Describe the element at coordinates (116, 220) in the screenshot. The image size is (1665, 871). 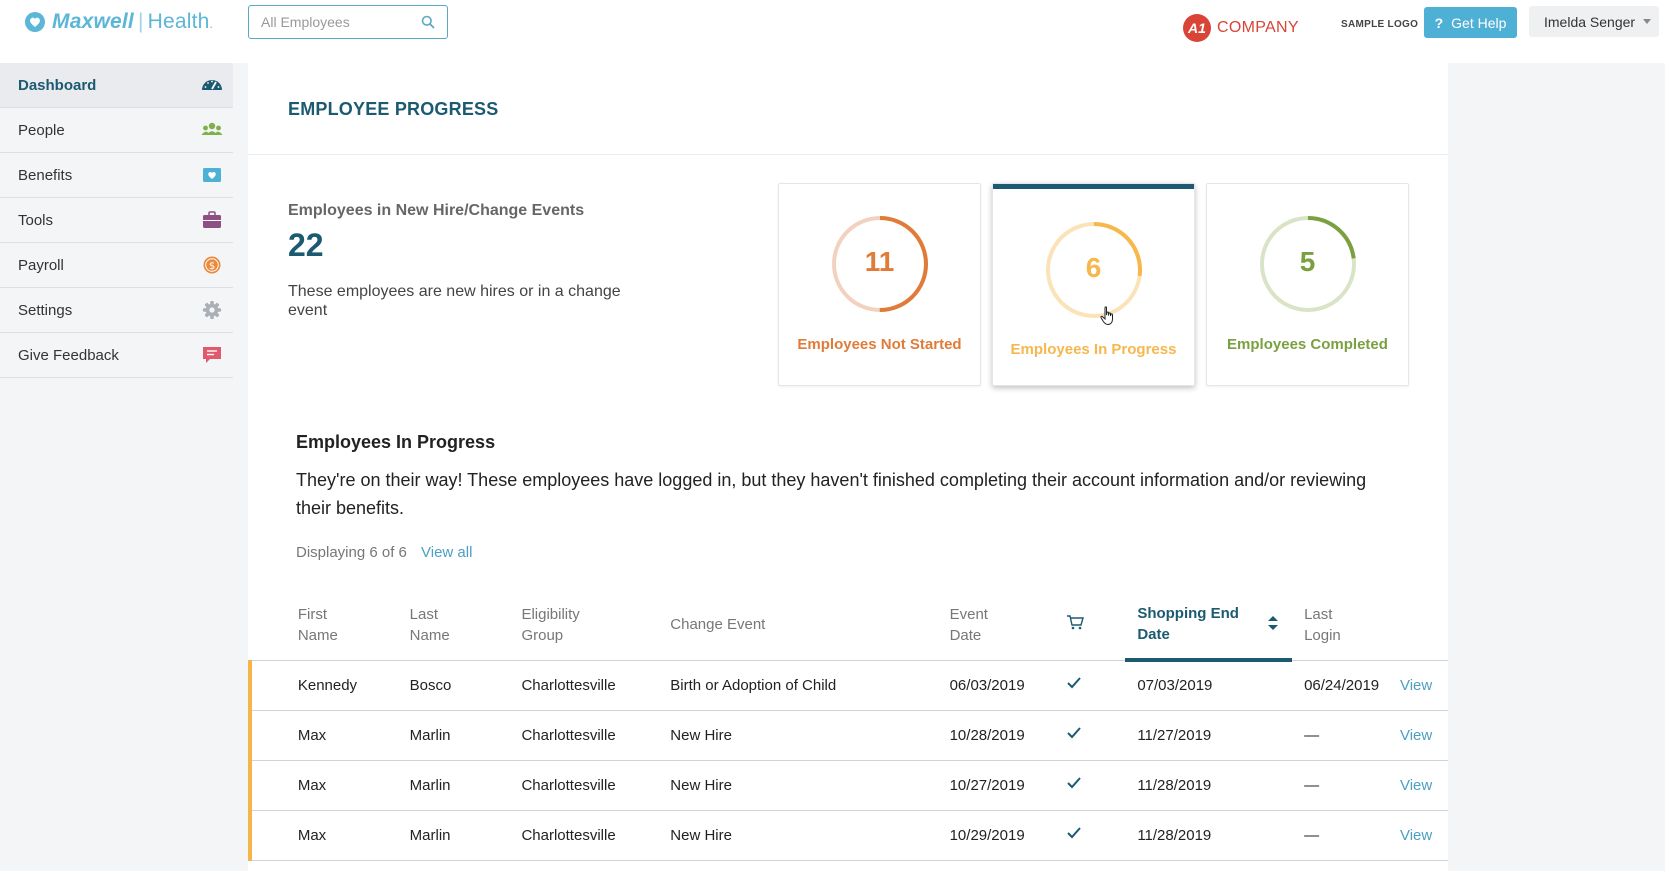
I see `sidebar-item-tools: Tools` at that location.